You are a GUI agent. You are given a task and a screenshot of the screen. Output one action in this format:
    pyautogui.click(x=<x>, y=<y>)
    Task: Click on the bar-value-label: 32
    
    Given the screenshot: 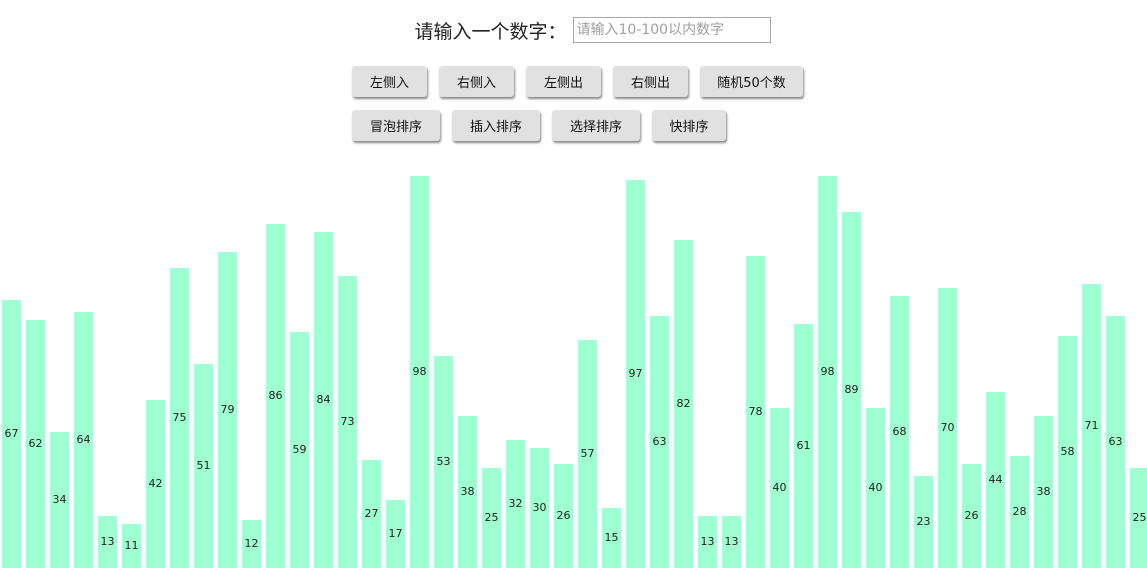 What is the action you would take?
    pyautogui.click(x=515, y=503)
    